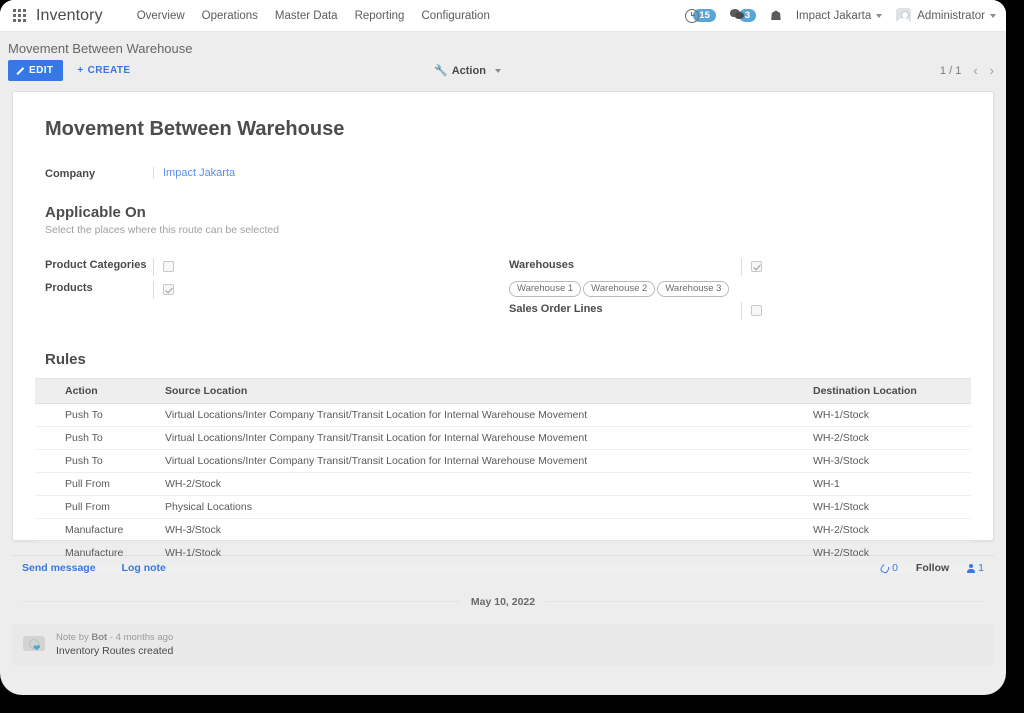 The height and width of the screenshot is (713, 1024). What do you see at coordinates (100, 48) in the screenshot?
I see `breadcrumb-title: Movement Between Warehouse` at bounding box center [100, 48].